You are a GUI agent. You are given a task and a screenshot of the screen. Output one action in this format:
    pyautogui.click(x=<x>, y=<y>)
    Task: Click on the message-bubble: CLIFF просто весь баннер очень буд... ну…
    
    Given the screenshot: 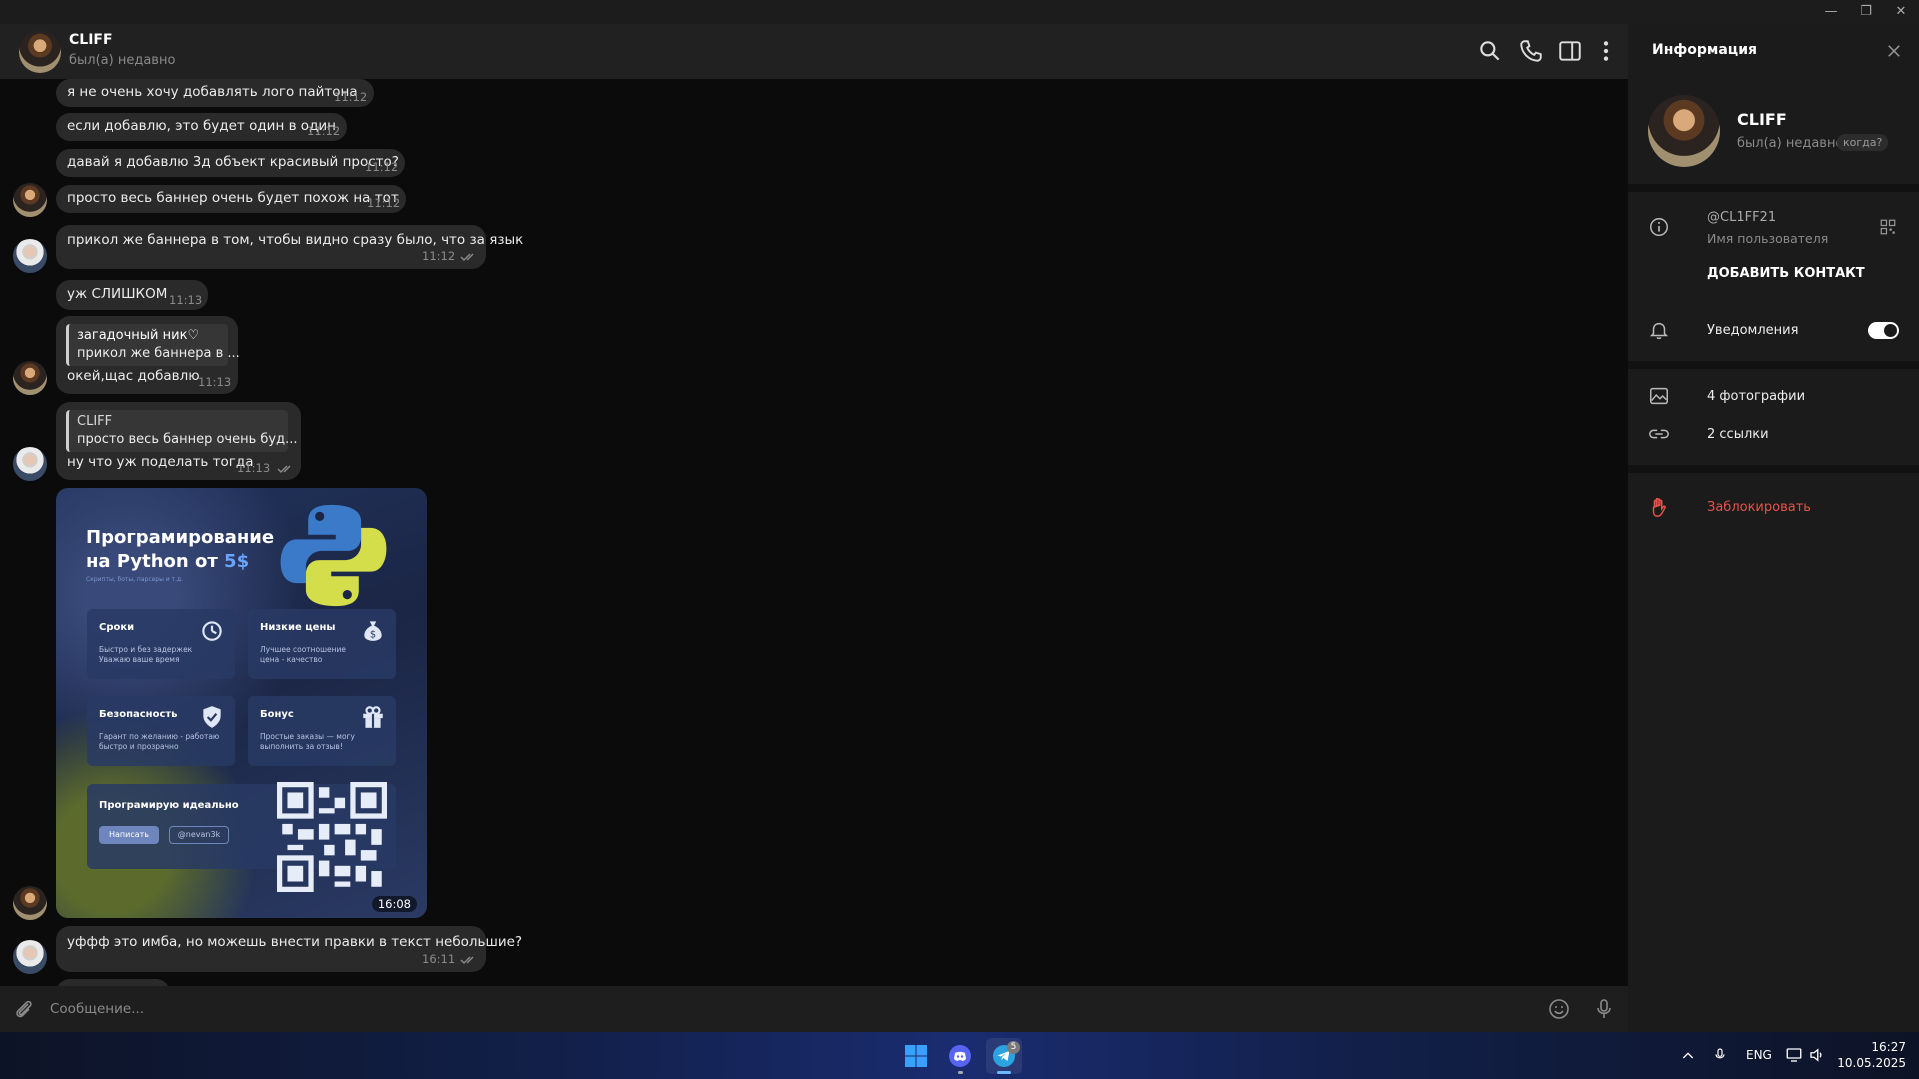 What is the action you would take?
    pyautogui.click(x=178, y=441)
    